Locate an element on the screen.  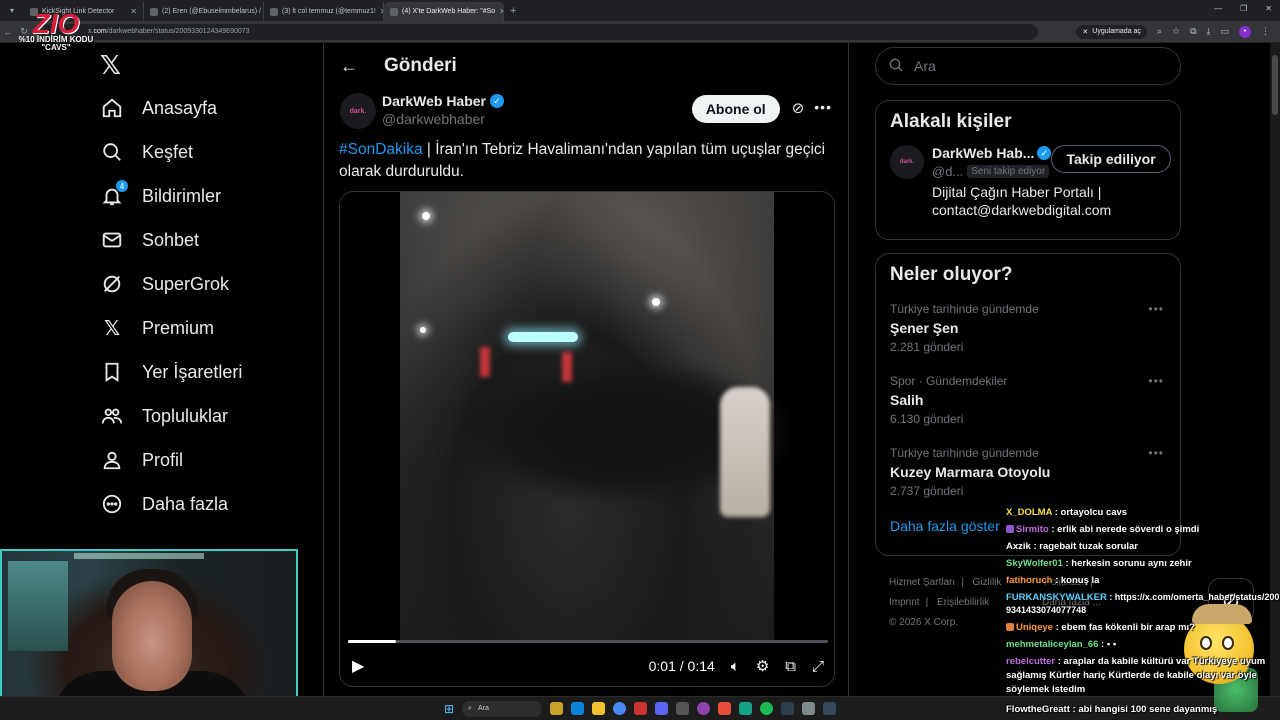
search-input: Ara is located at coordinates (1028, 66).